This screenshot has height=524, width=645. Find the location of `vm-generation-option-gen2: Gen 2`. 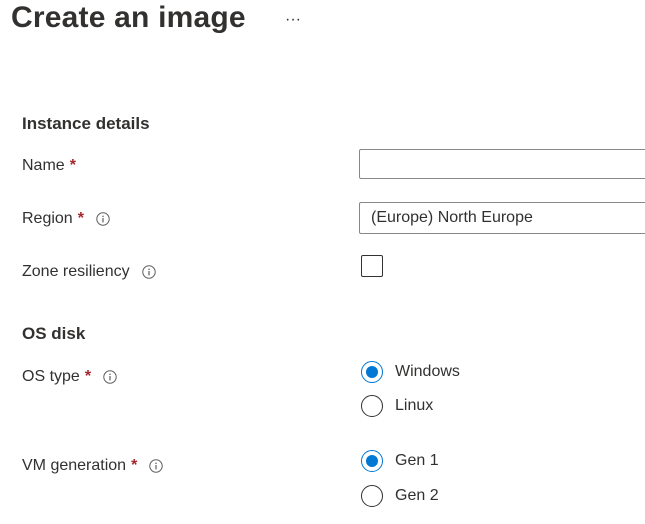

vm-generation-option-gen2: Gen 2 is located at coordinates (400, 496).